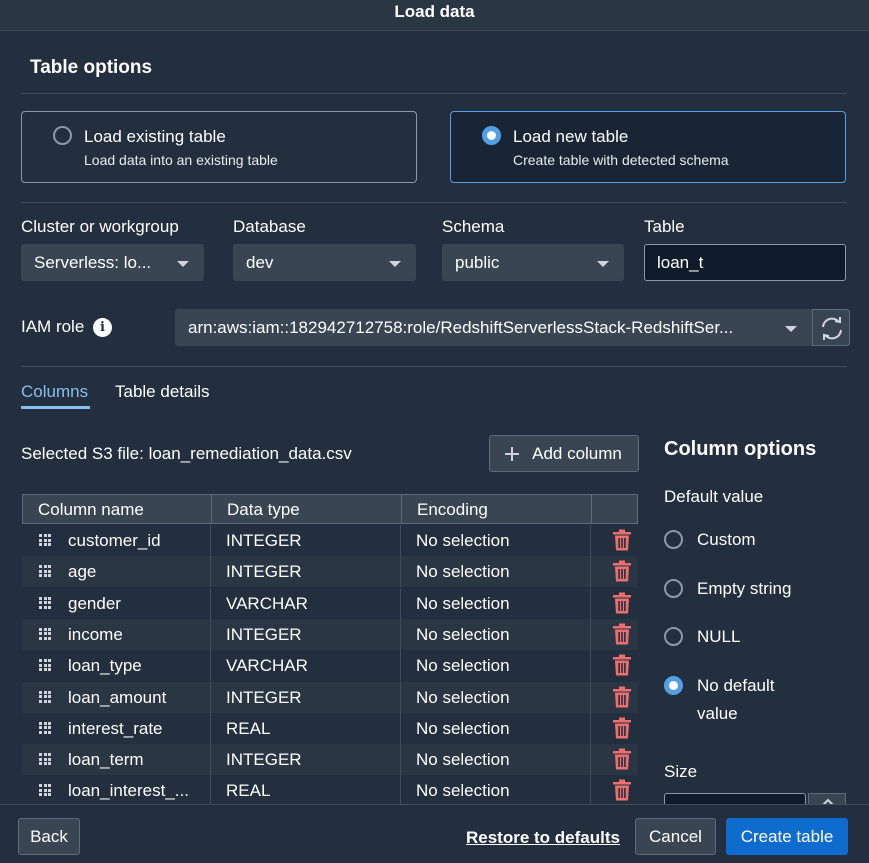 The height and width of the screenshot is (863, 869). Describe the element at coordinates (675, 836) in the screenshot. I see `cancel-button: Cancel` at that location.